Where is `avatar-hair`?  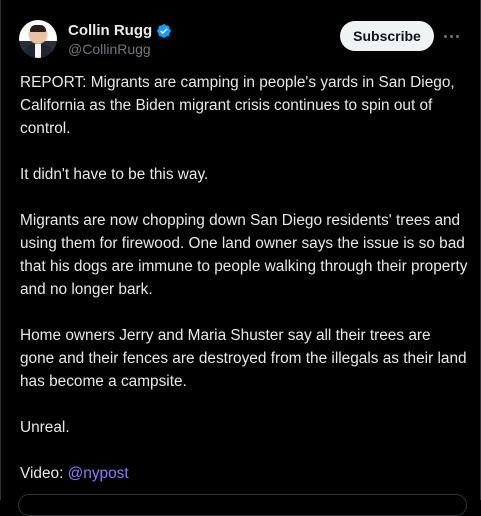 avatar-hair is located at coordinates (38, 28).